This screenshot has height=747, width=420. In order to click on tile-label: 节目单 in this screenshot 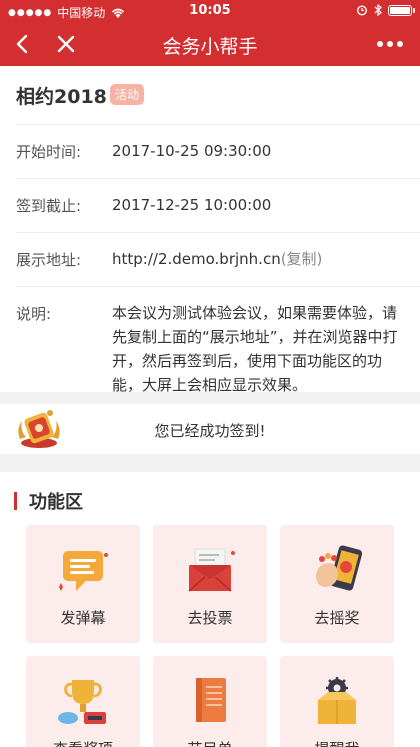, I will do `click(210, 742)`.